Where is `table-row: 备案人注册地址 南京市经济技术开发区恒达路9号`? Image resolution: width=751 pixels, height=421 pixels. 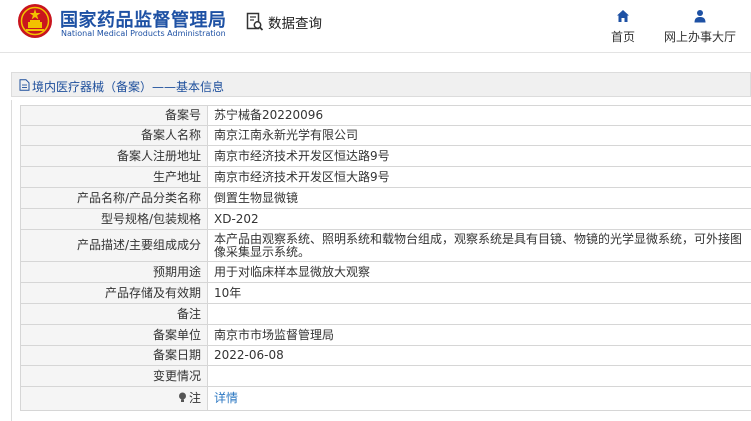 table-row: 备案人注册地址 南京市经济技术开发区恒达路9号 is located at coordinates (385, 156).